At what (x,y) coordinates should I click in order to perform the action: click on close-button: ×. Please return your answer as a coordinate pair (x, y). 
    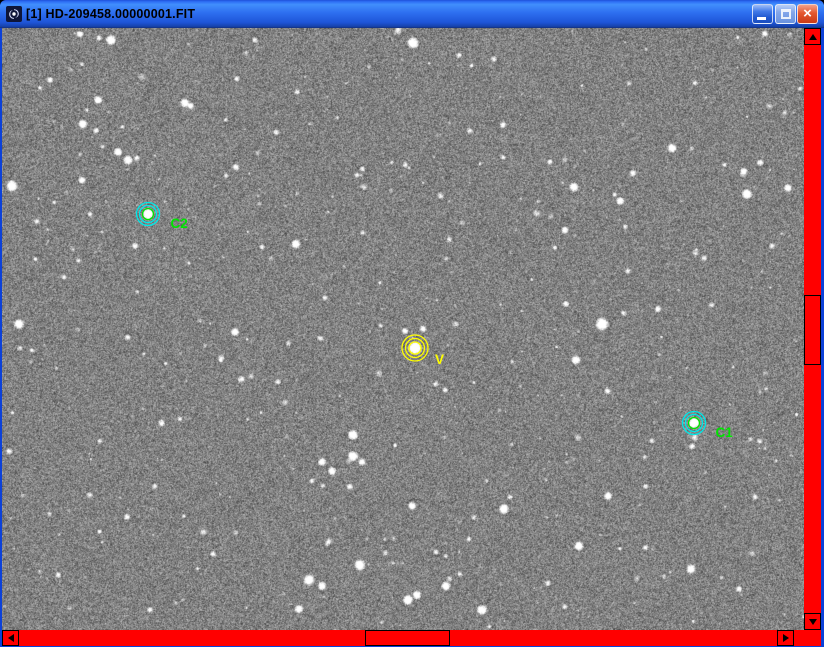
    Looking at the image, I should click on (807, 14).